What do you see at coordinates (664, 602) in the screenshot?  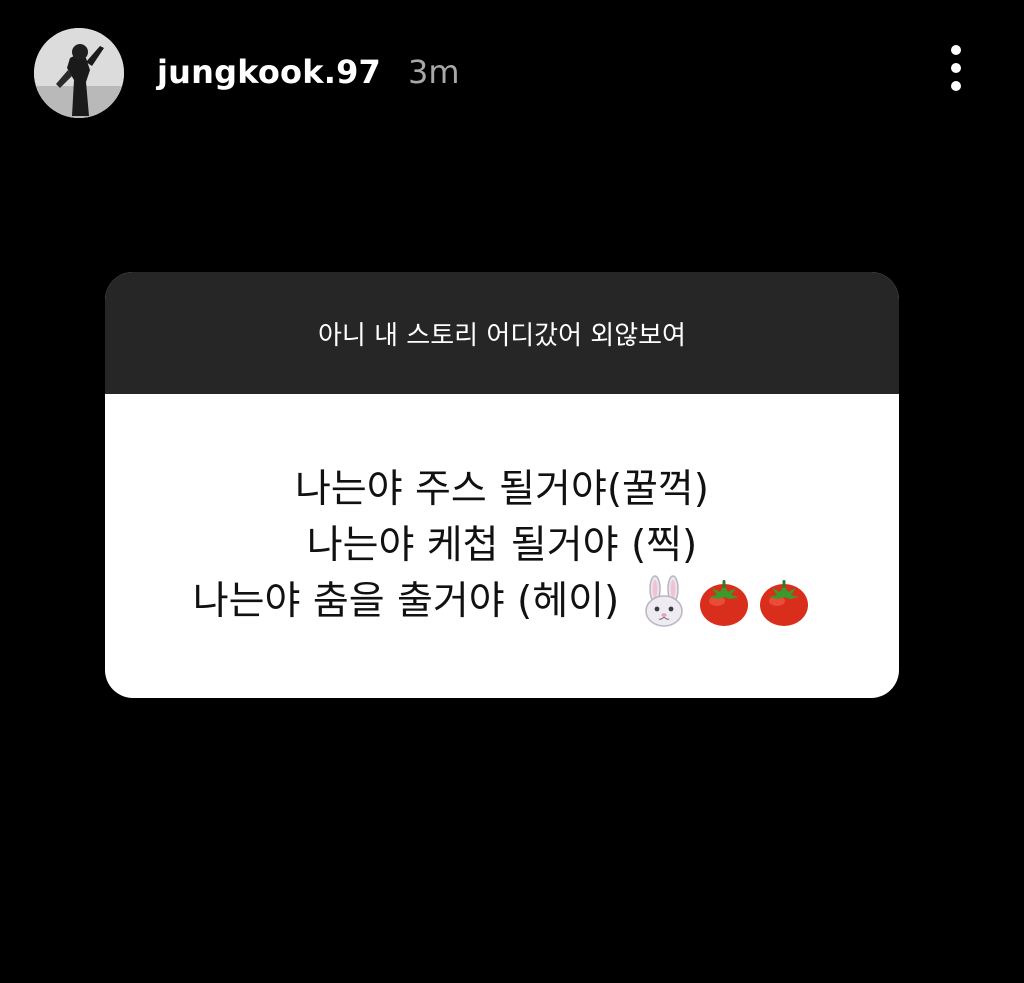 I see `rabbit-face-icon` at bounding box center [664, 602].